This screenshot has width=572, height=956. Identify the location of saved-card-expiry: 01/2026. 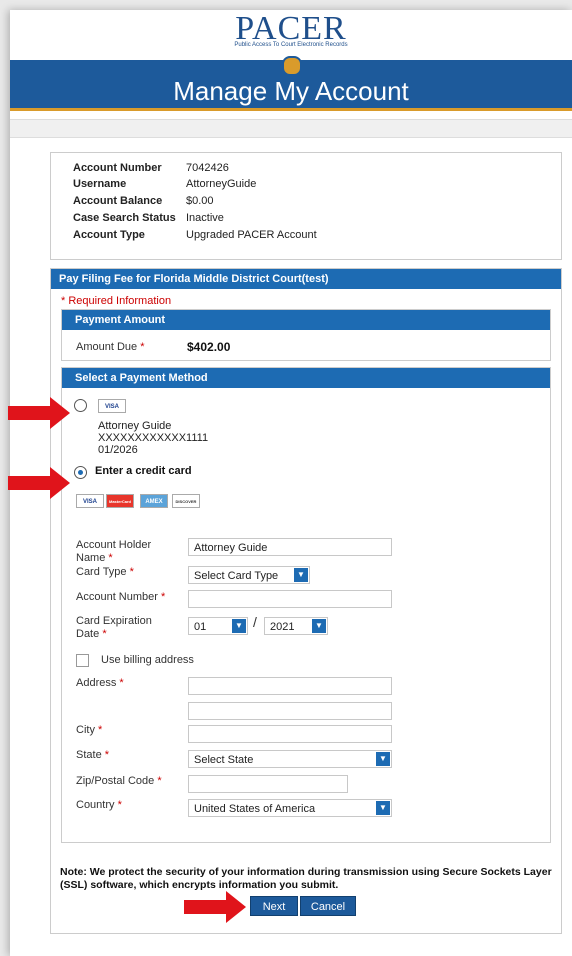
(118, 450).